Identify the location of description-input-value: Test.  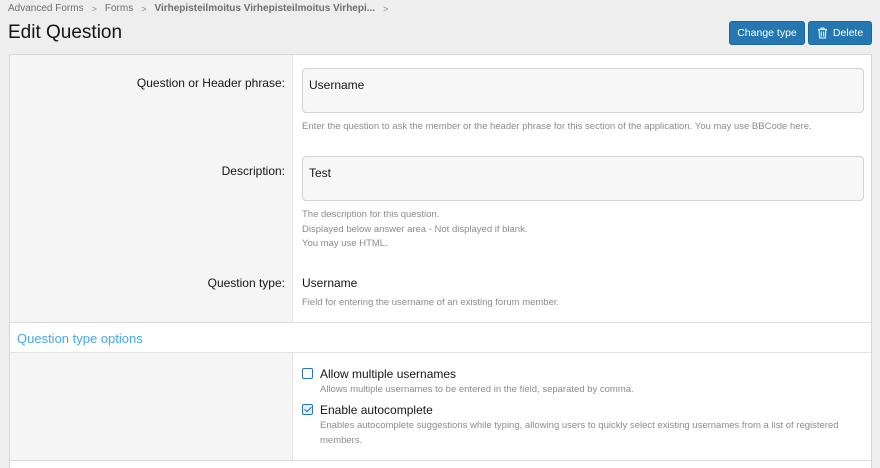
(320, 173).